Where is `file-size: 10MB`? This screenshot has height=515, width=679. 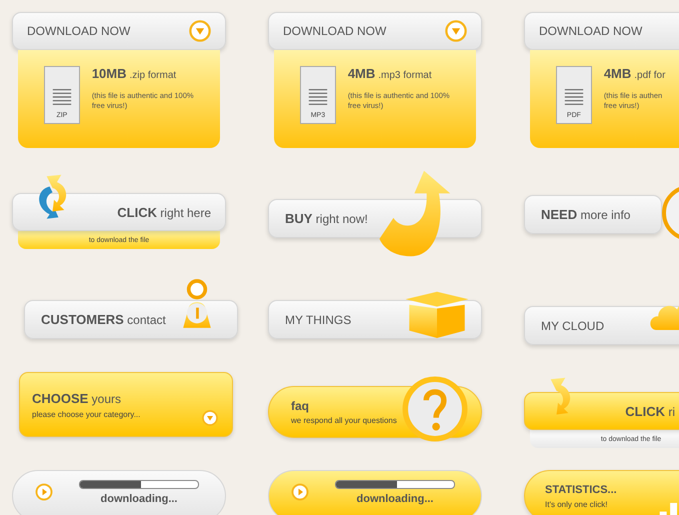 file-size: 10MB is located at coordinates (109, 73).